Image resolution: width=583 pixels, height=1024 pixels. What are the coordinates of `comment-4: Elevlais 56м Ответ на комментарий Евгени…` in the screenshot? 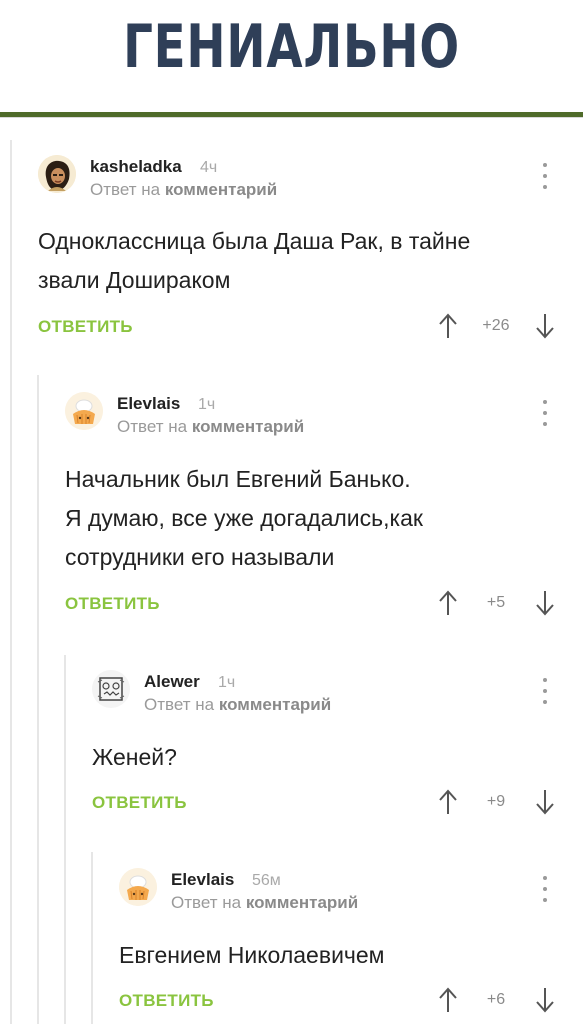 It's located at (341, 943).